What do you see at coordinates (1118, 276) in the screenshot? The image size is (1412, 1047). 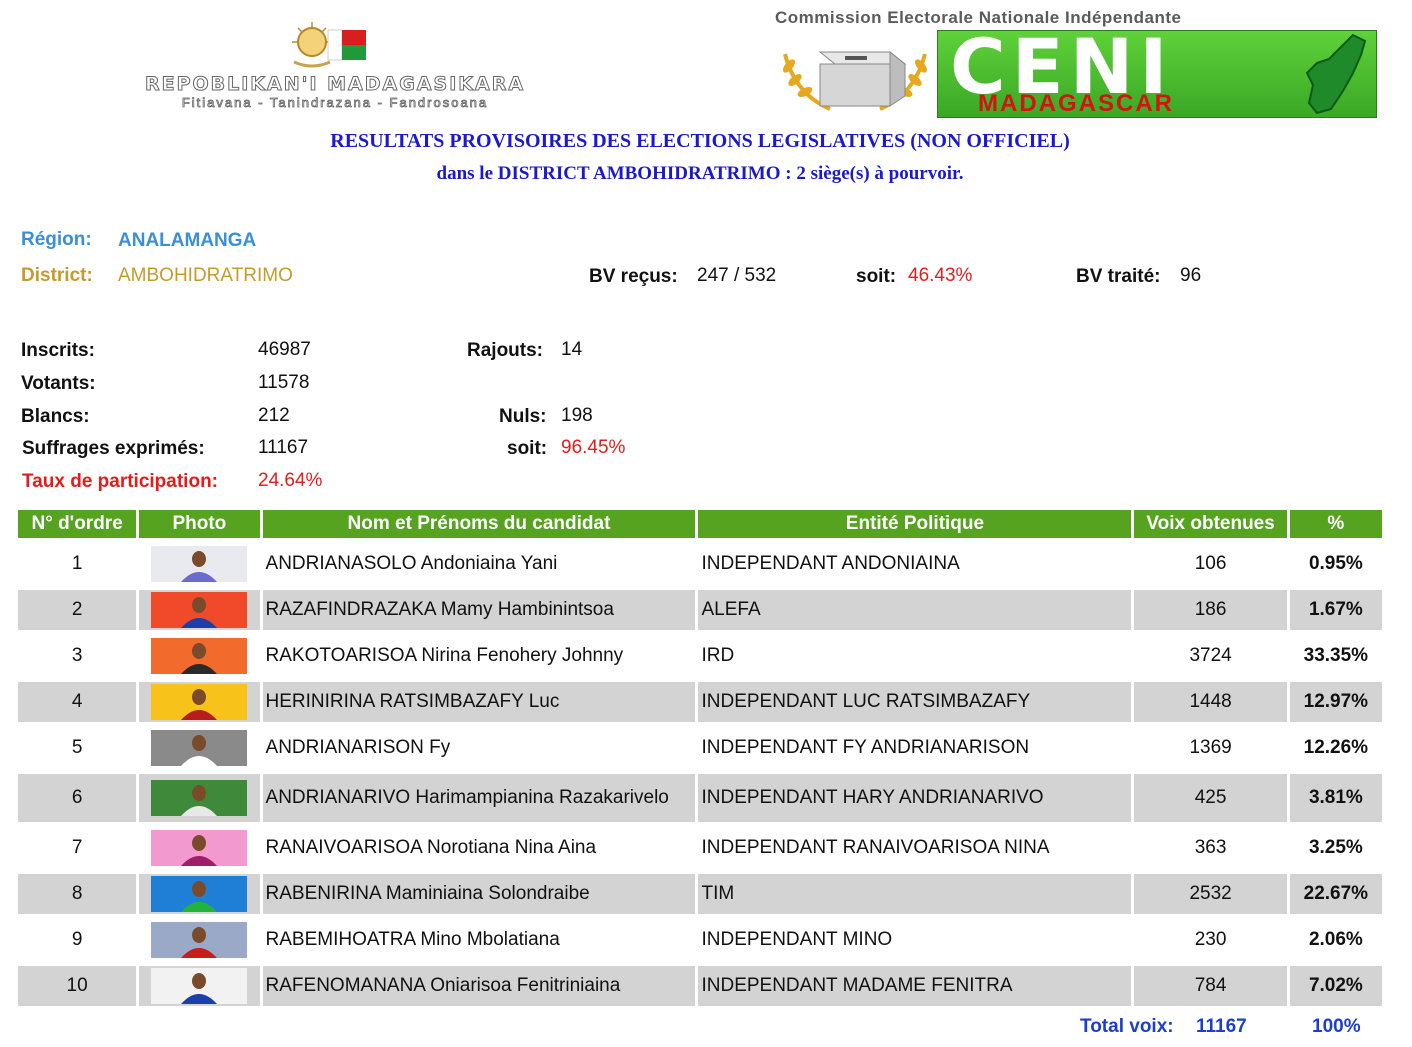 I see `bv-traite-label: BV traité:` at bounding box center [1118, 276].